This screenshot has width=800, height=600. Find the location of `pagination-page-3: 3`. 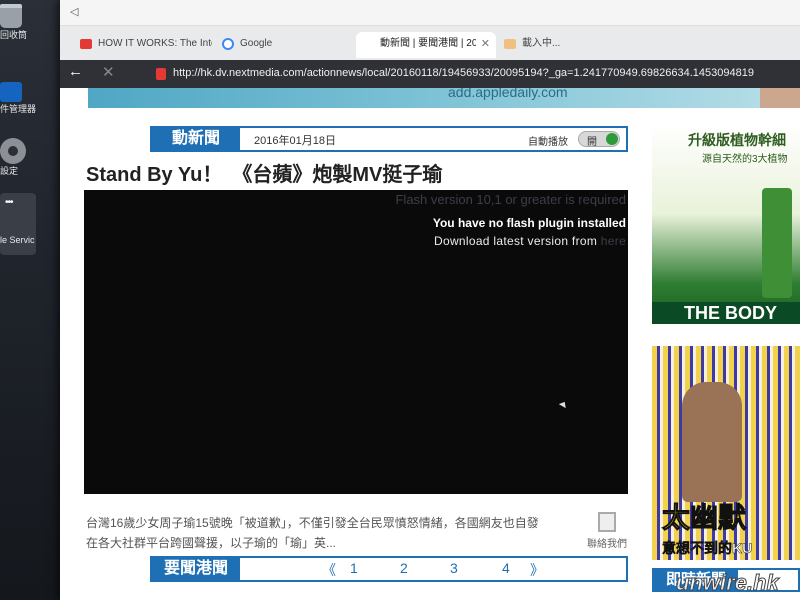

pagination-page-3: 3 is located at coordinates (454, 568).